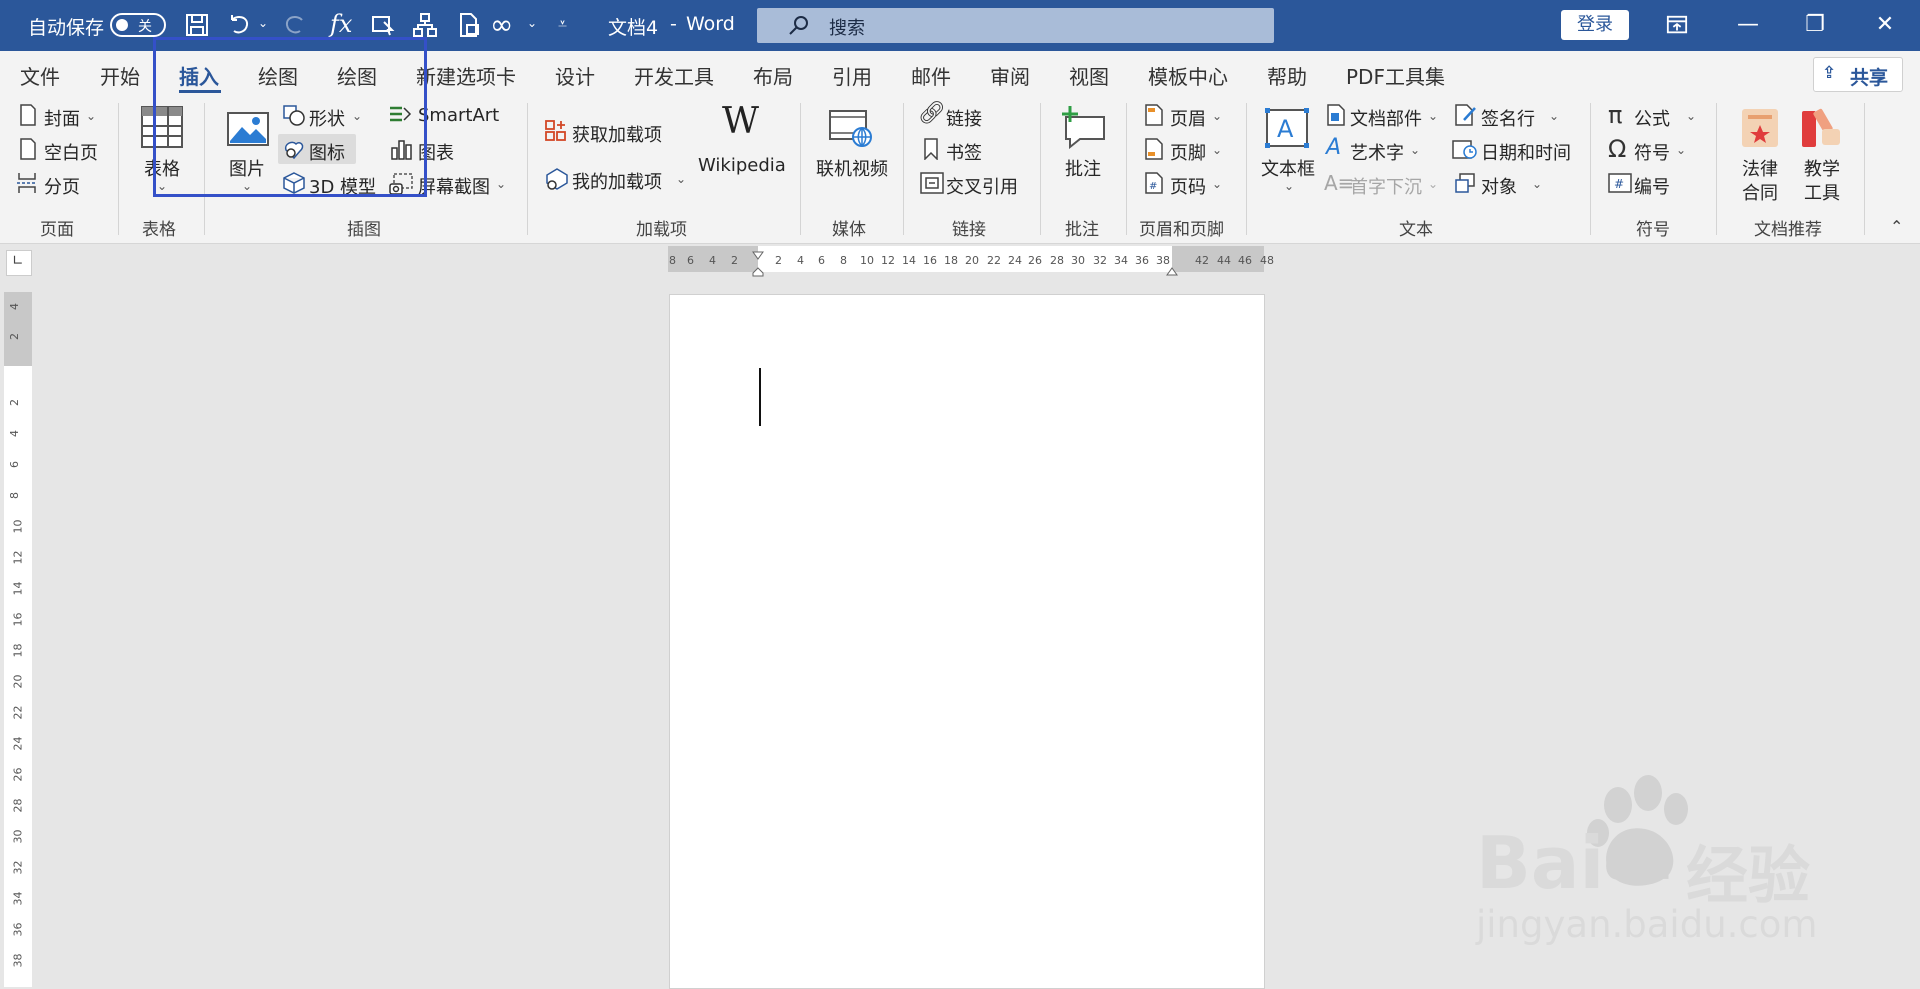  I want to click on customize-icon: ⩡, so click(562, 24).